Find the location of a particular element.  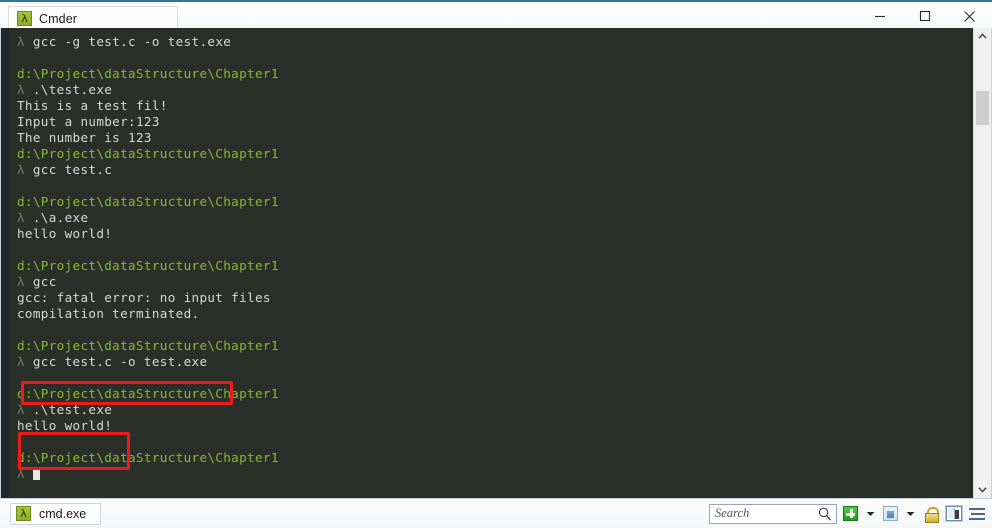

terminal-line: compilation terminated. is located at coordinates (495, 314).